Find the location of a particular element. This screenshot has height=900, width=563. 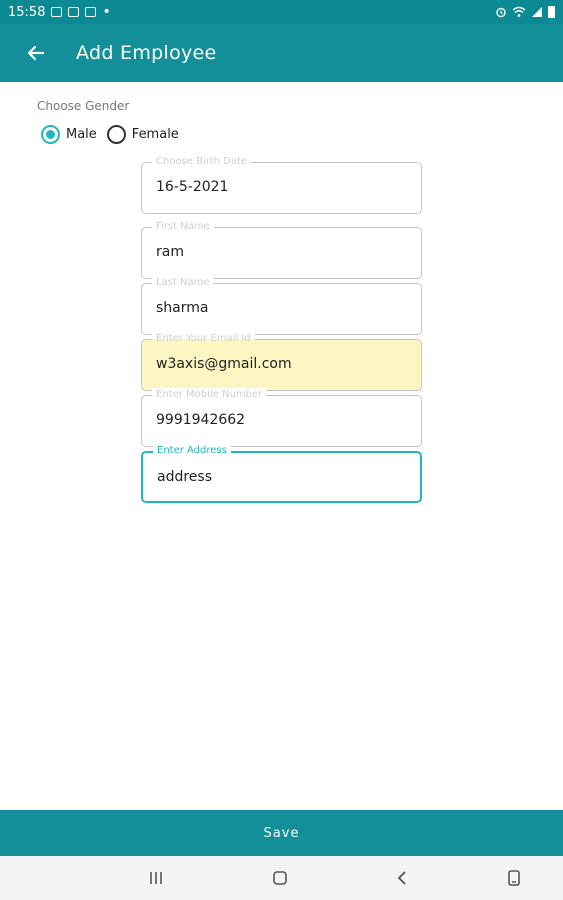

chevron-left-icon is located at coordinates (401, 878).